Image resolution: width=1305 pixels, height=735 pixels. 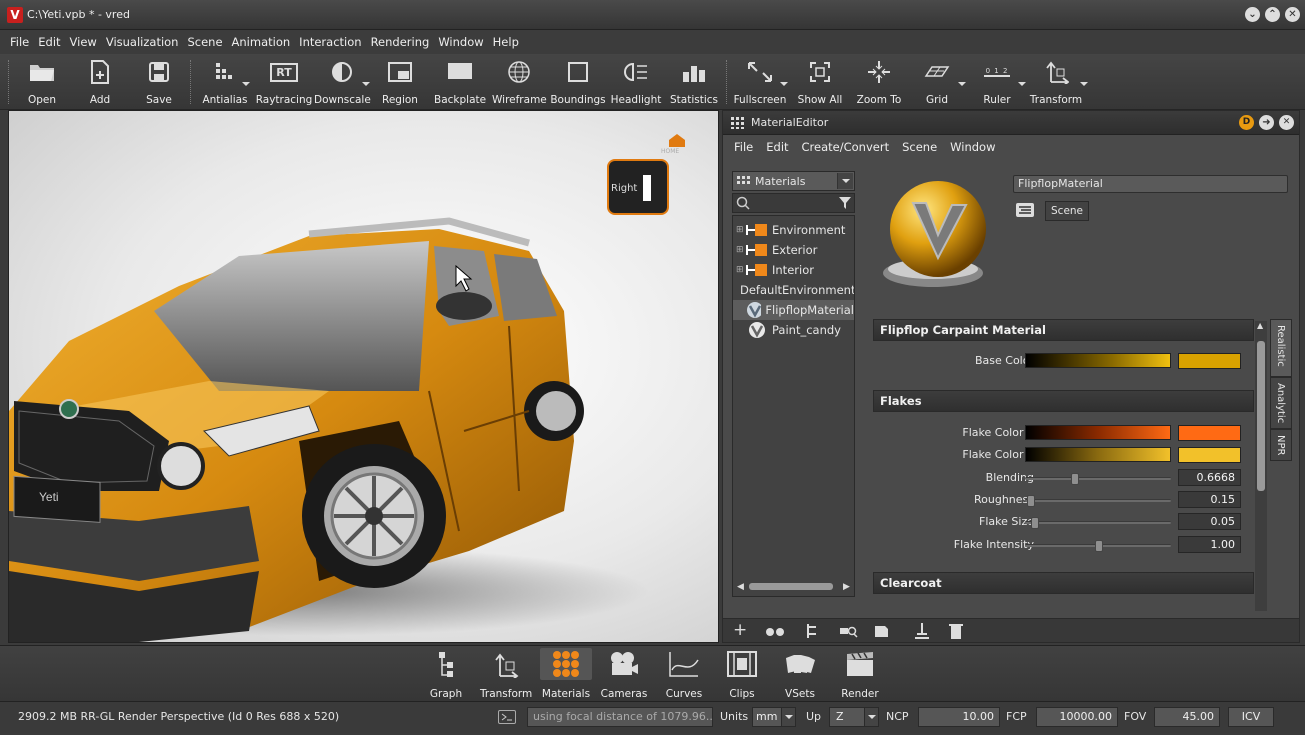 I want to click on fov-input: 45.00, so click(x=1187, y=717).